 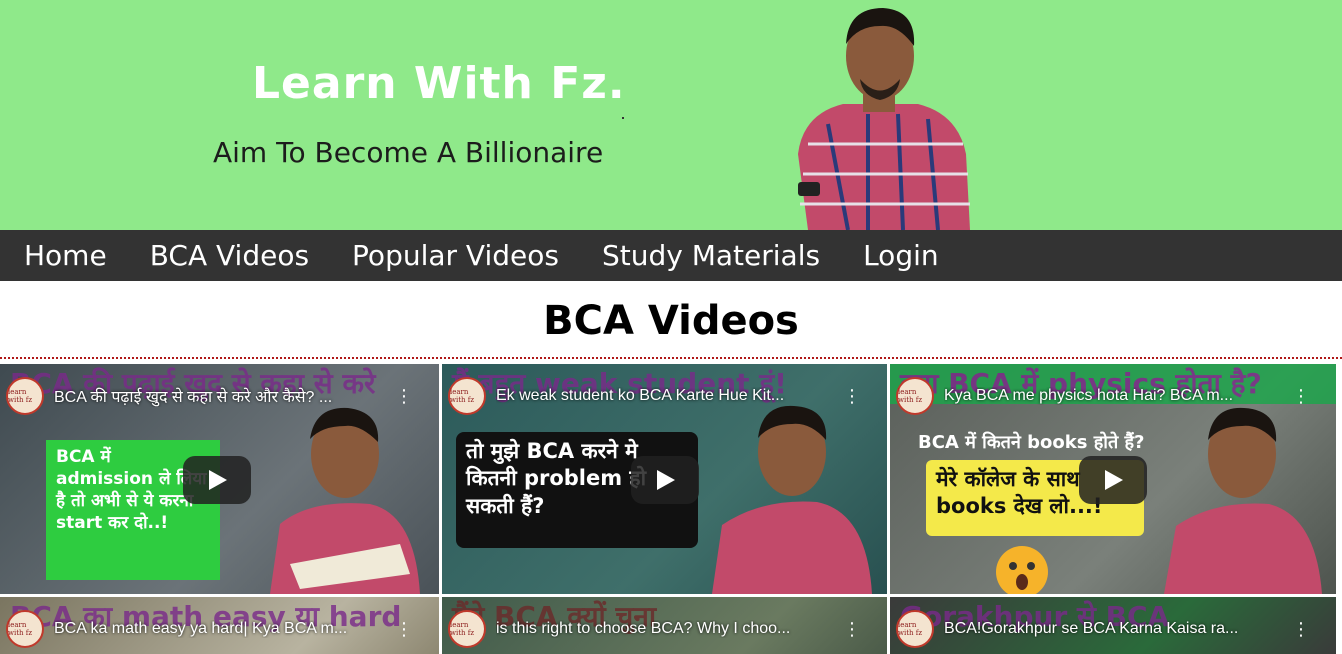 What do you see at coordinates (229, 255) in the screenshot?
I see `nav-bca-videos: BCA Videos` at bounding box center [229, 255].